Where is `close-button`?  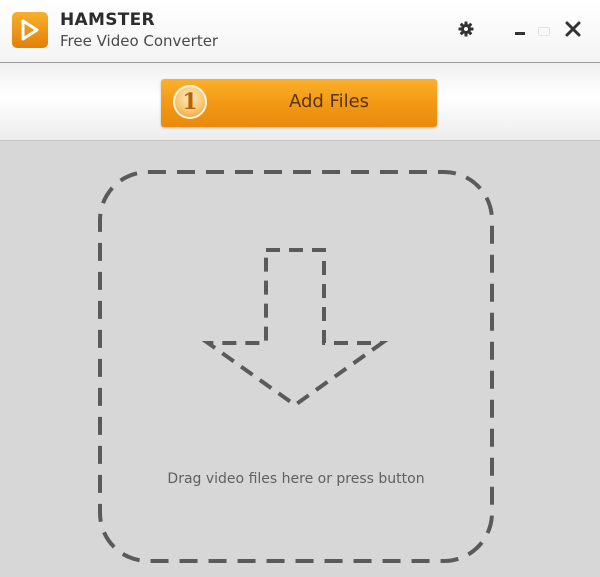
close-button is located at coordinates (573, 29).